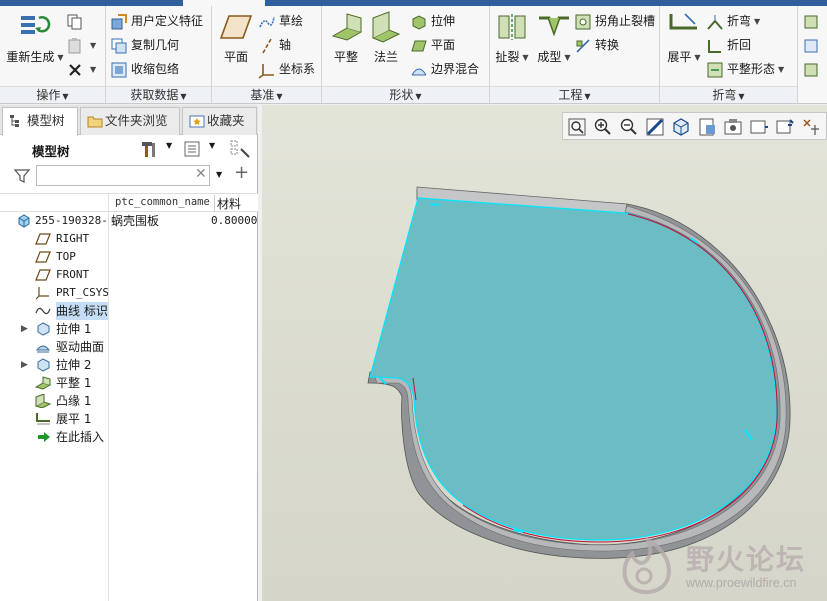 This screenshot has width=827, height=601. I want to click on root-common-name: 蜗壳围板, so click(135, 221).